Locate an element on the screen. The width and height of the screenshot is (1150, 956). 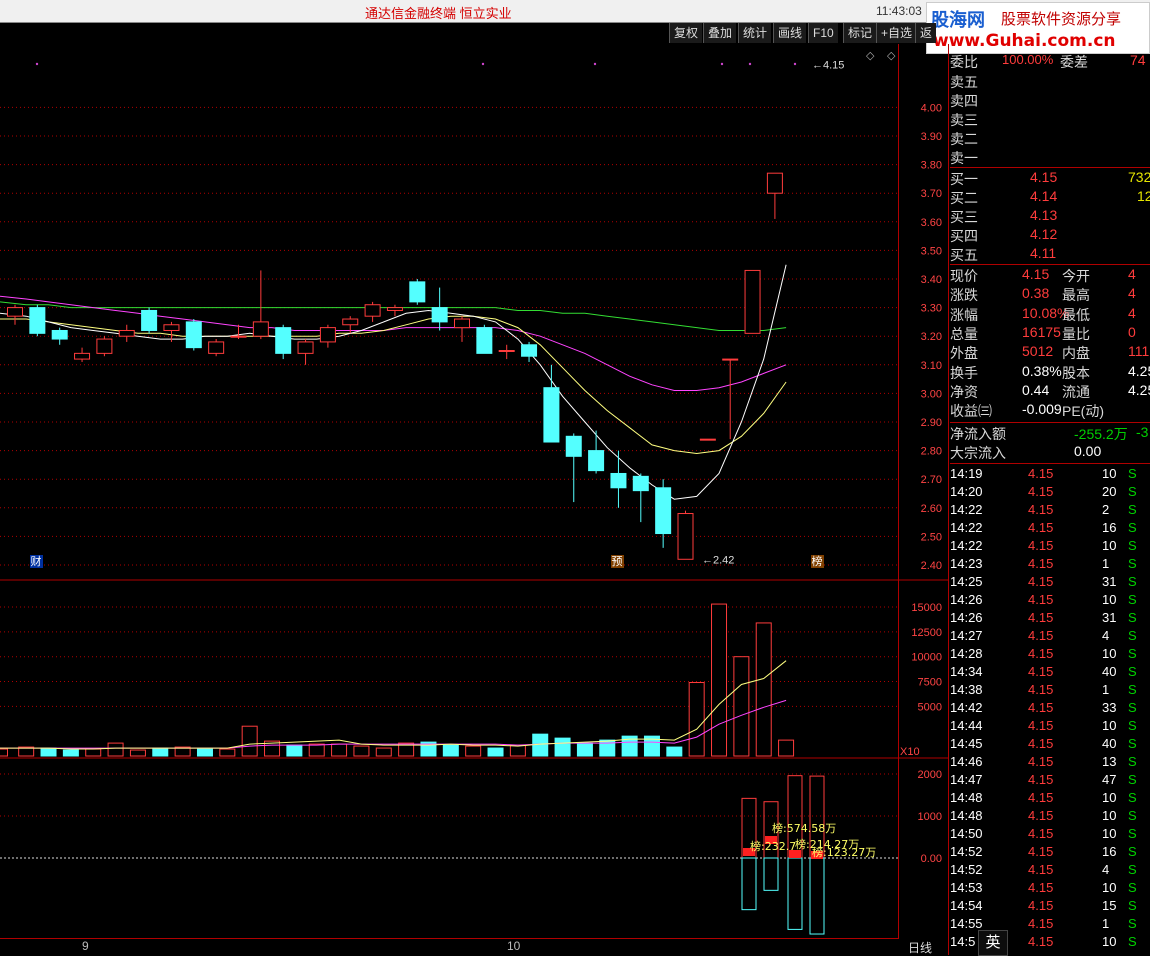
low-annotation: ←2.42 is located at coordinates (718, 560).